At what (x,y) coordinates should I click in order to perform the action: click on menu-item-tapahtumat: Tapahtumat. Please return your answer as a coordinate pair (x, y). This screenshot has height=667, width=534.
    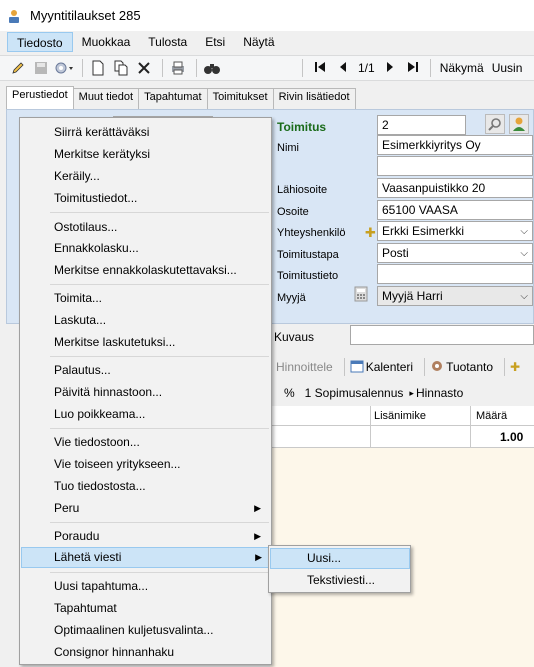
    Looking at the image, I should click on (145, 608).